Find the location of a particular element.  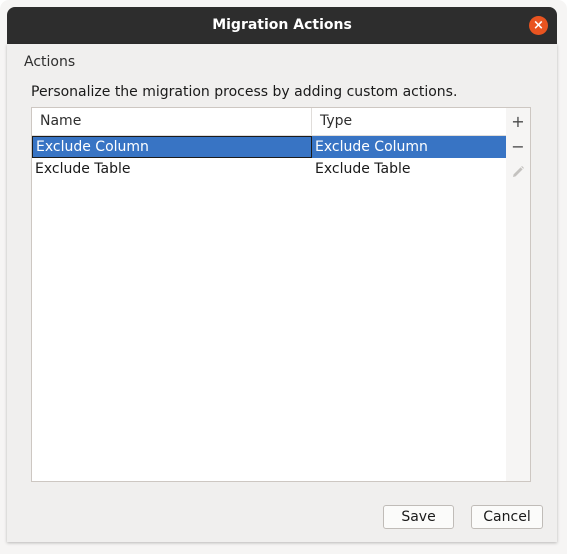

table-row: Exclude Table Exclude Table is located at coordinates (269, 169).